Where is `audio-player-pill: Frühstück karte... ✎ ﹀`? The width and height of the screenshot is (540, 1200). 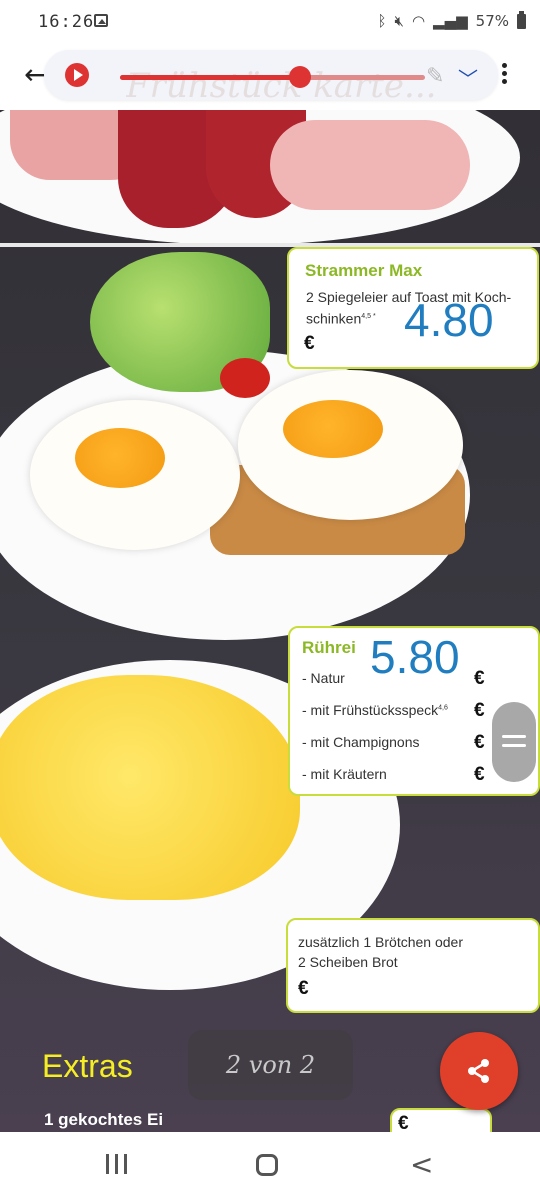 audio-player-pill: Frühstück karte... ✎ ﹀ is located at coordinates (271, 78).